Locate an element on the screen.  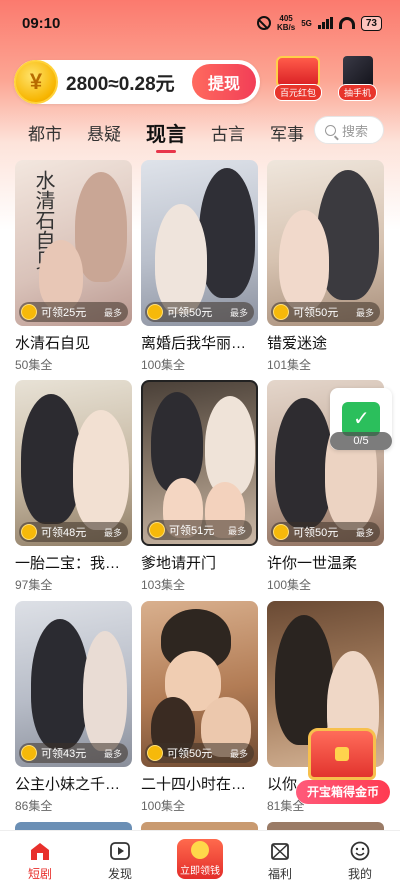
network-speed: 405 KB/s is located at coordinates (286, 23).